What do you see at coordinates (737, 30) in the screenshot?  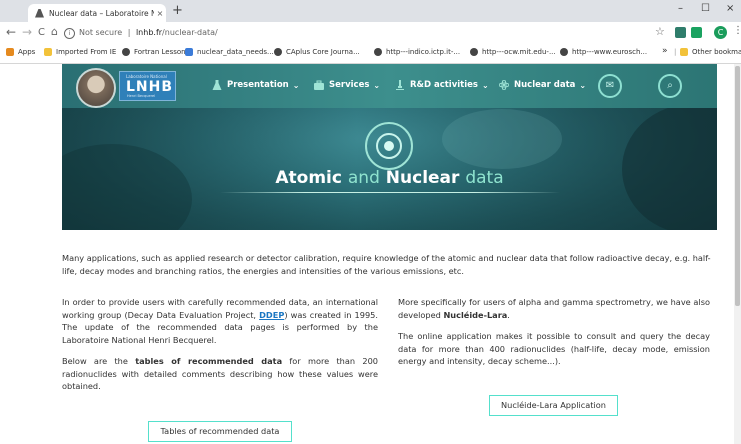 I see `browser-menu-icon: ⋮` at bounding box center [737, 30].